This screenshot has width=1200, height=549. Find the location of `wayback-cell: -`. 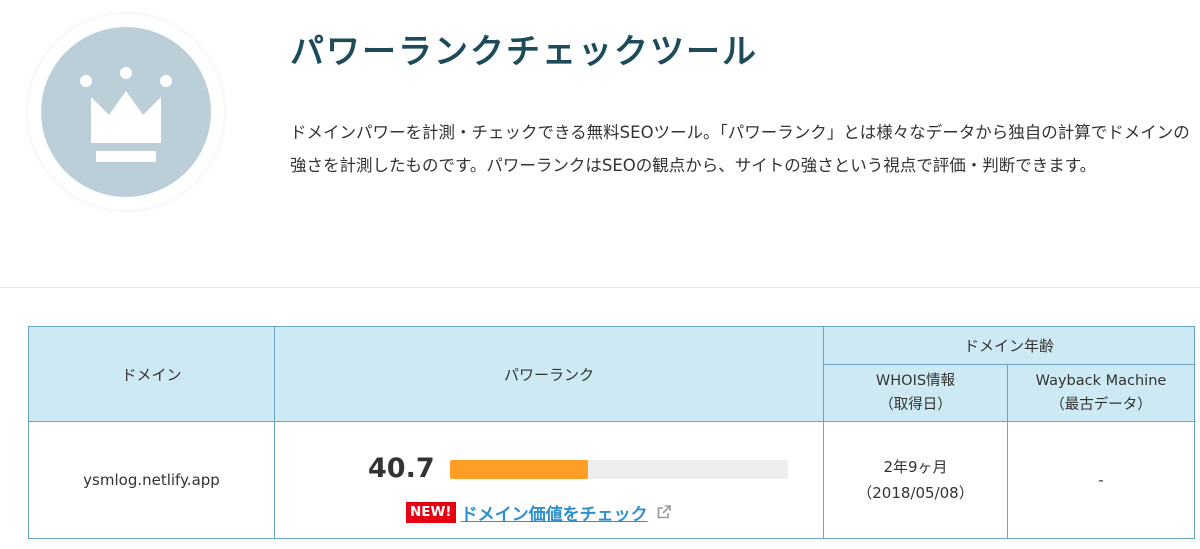

wayback-cell: - is located at coordinates (1101, 480).